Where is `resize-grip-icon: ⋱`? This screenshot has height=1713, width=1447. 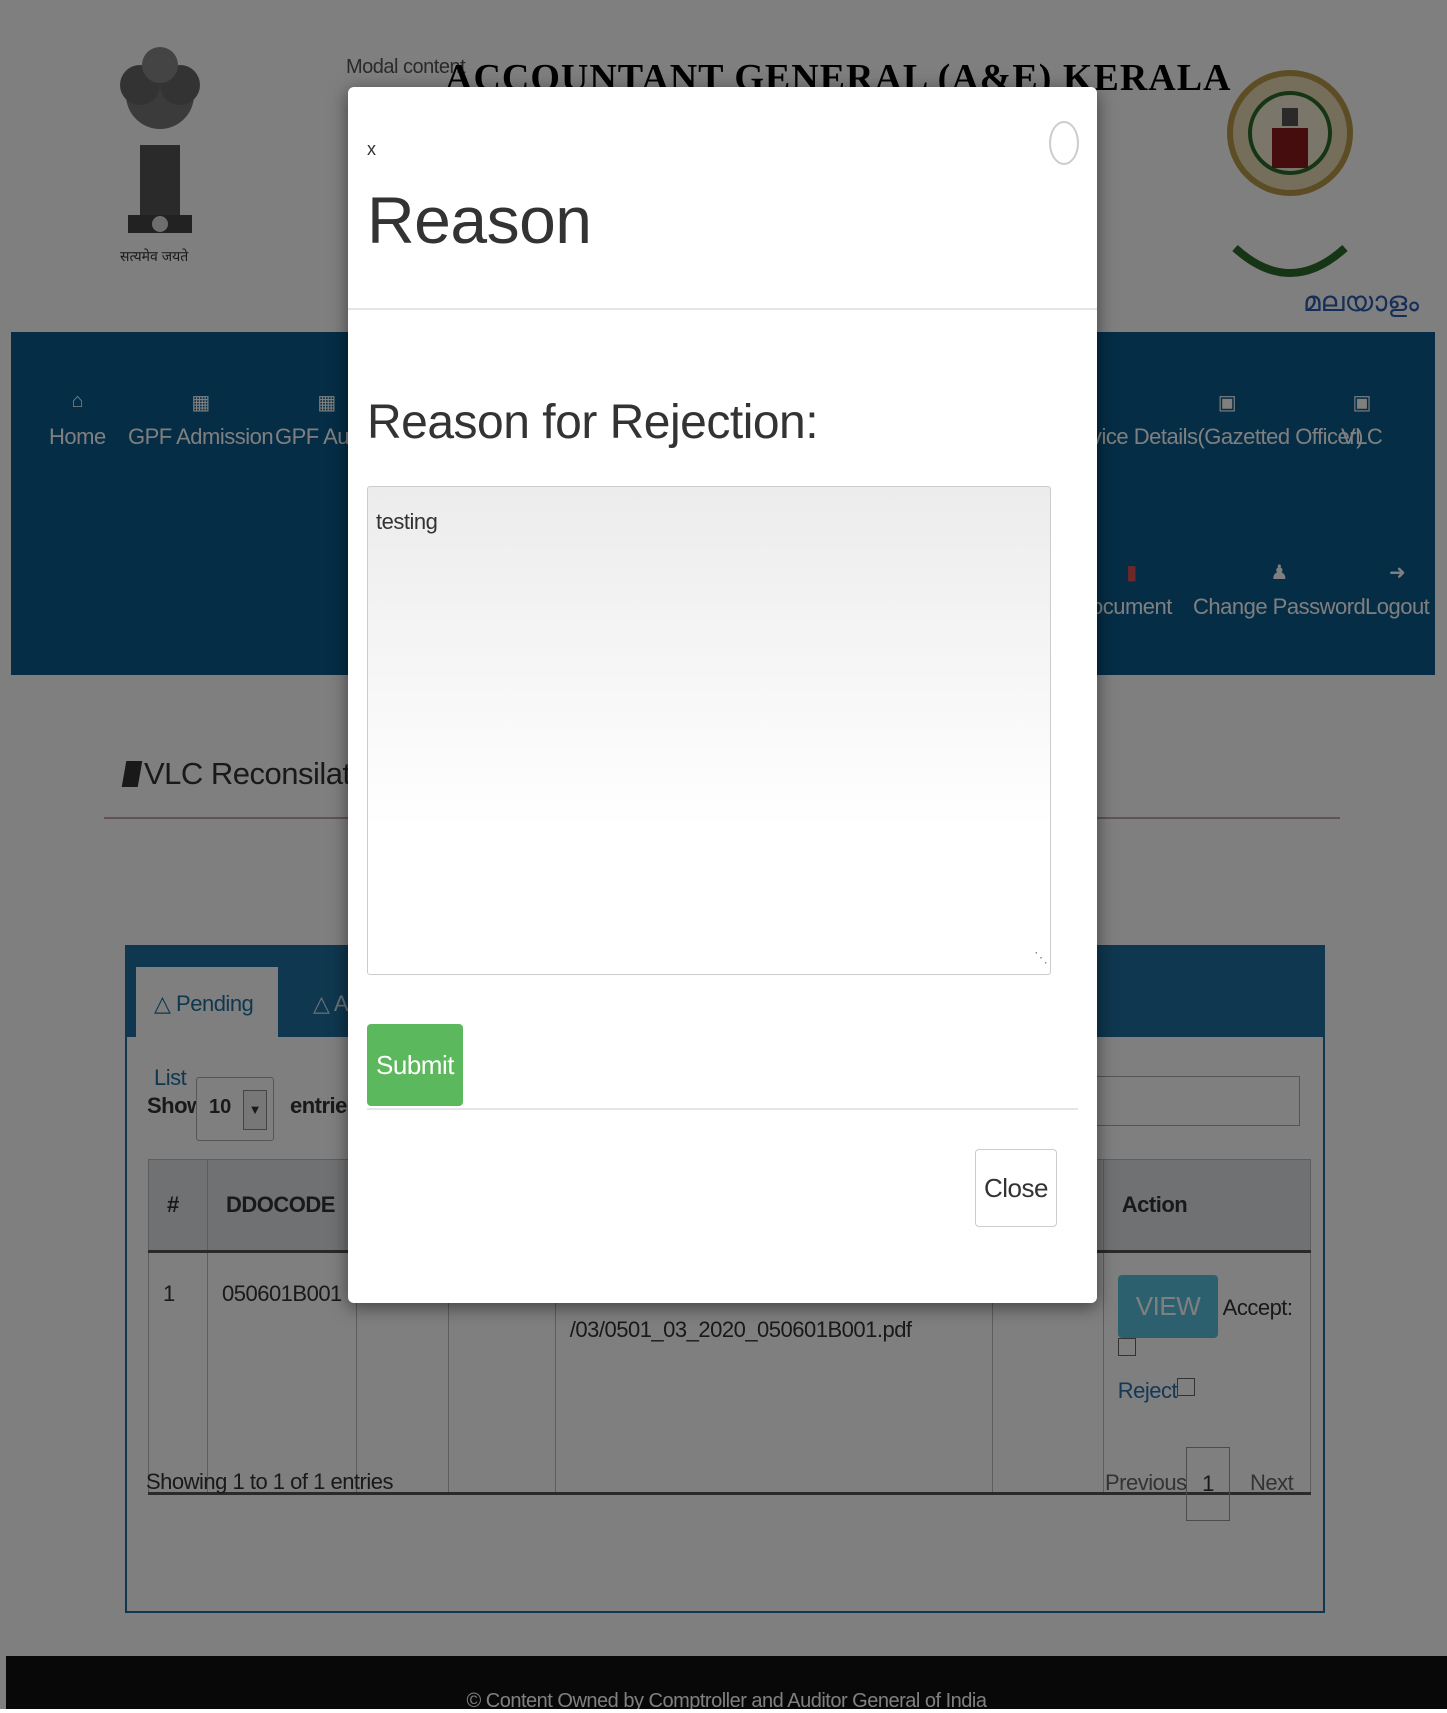 resize-grip-icon: ⋱ is located at coordinates (1041, 957).